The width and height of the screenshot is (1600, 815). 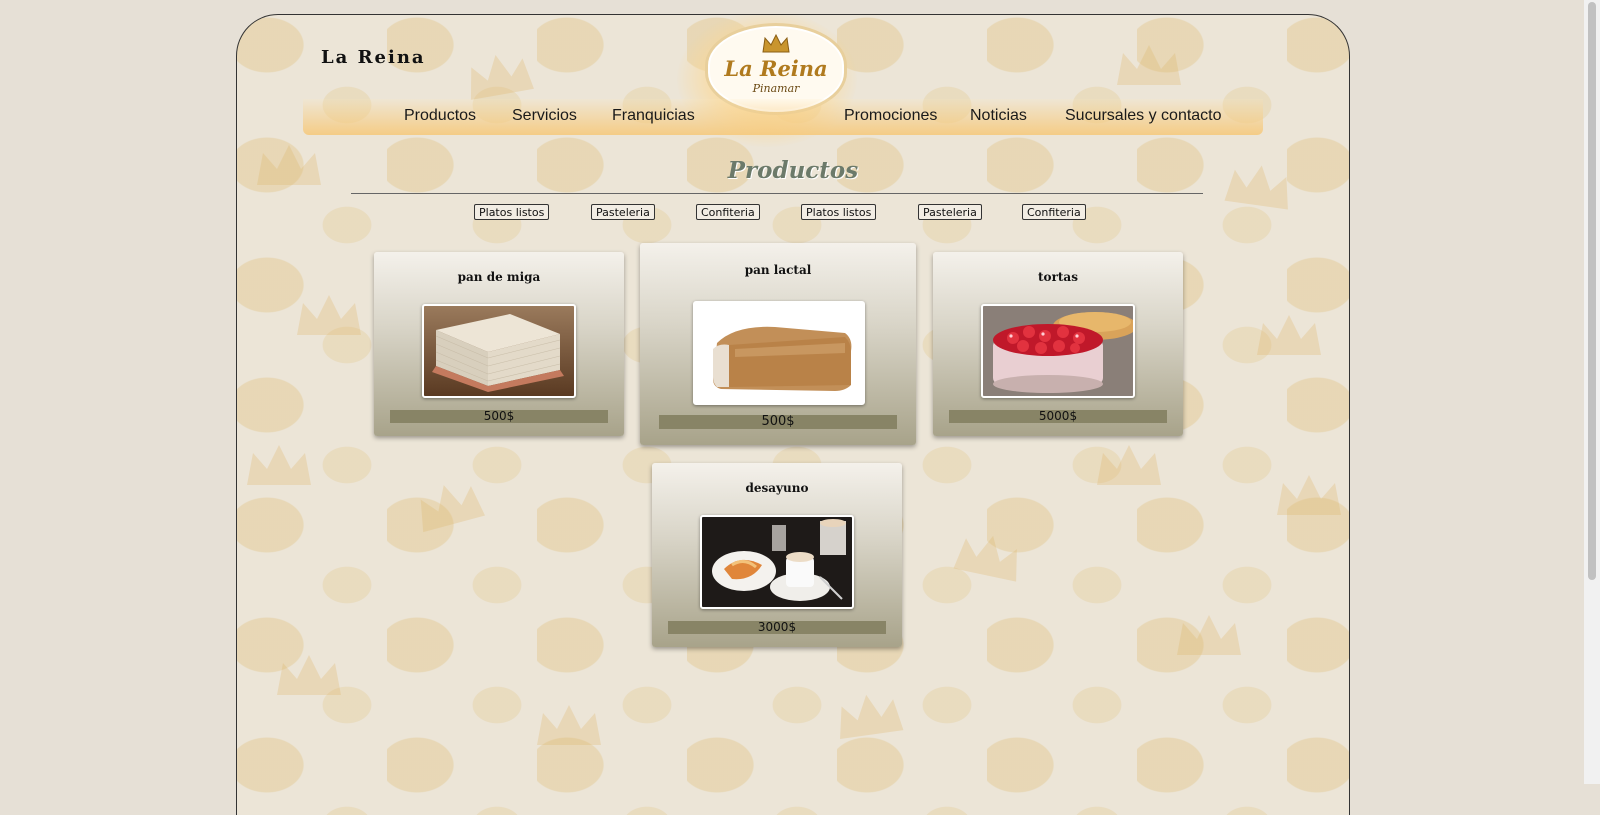 I want to click on bread-stack-image, so click(x=499, y=351).